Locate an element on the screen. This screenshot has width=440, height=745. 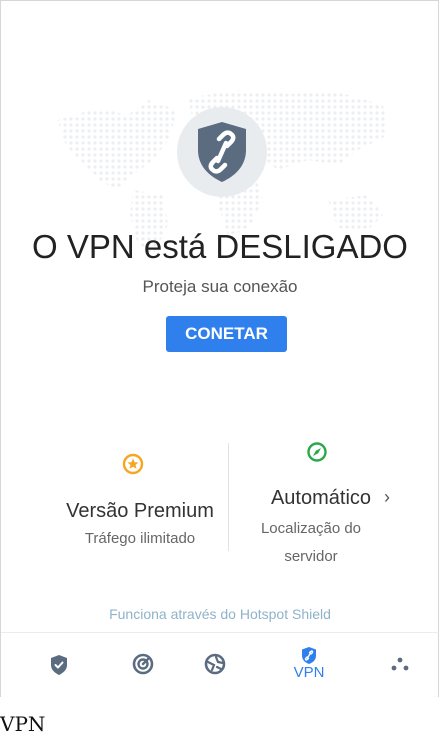
web-icon is located at coordinates (215, 664).